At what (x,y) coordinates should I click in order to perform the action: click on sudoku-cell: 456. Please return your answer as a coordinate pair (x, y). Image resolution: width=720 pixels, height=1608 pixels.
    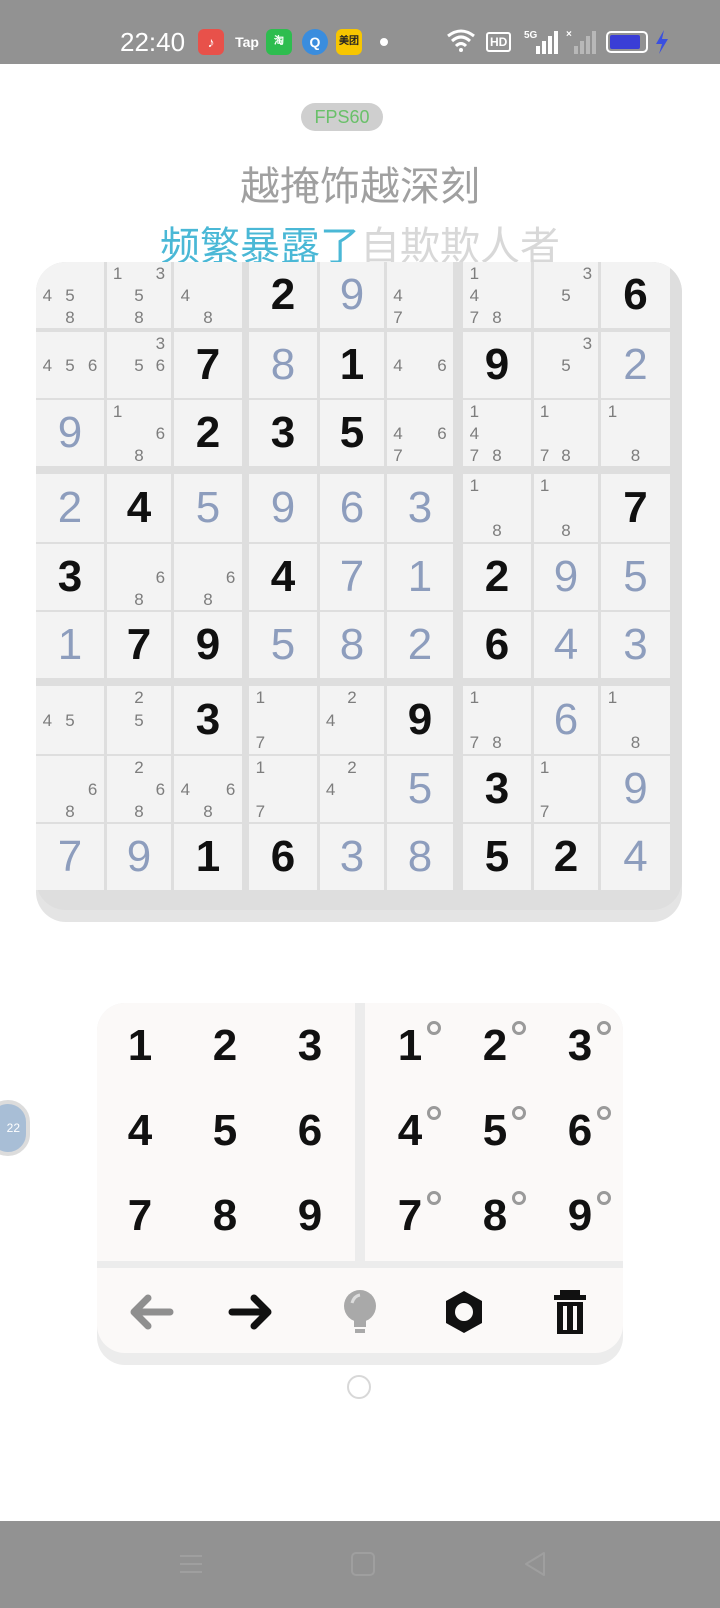
    Looking at the image, I should click on (70, 365).